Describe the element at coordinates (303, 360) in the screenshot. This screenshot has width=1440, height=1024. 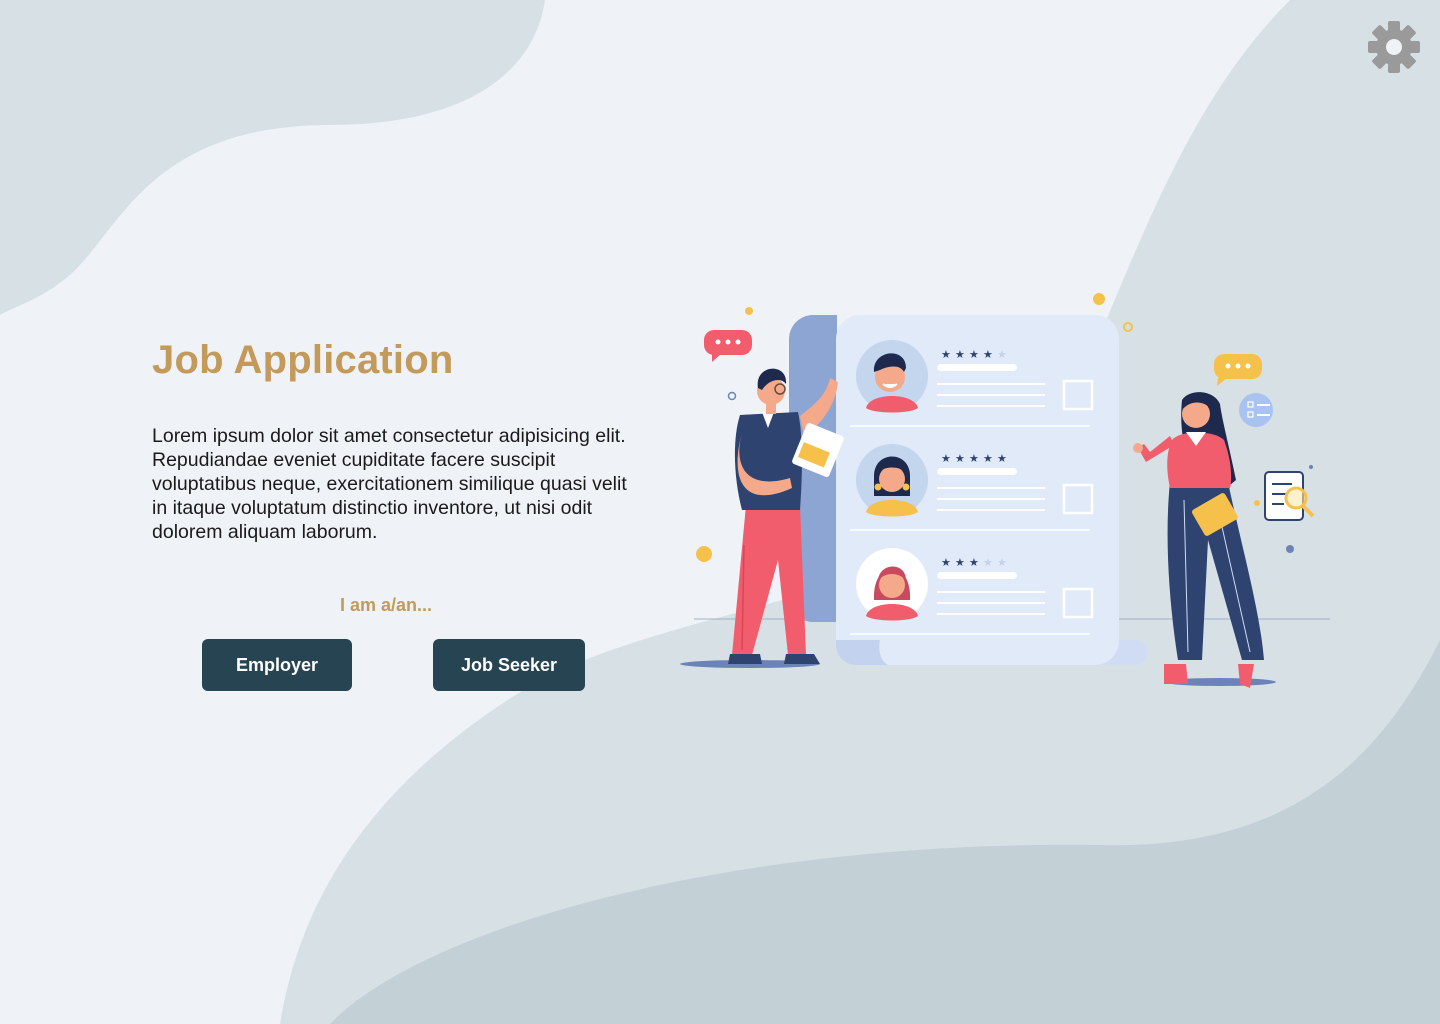
I see `page-title: Job Application` at that location.